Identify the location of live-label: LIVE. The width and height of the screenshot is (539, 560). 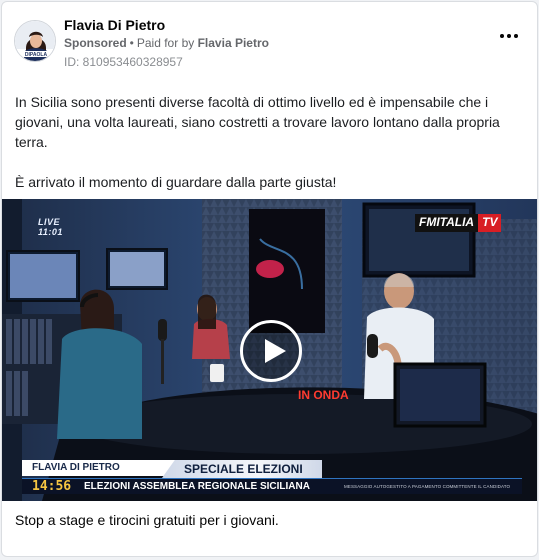
(49, 222).